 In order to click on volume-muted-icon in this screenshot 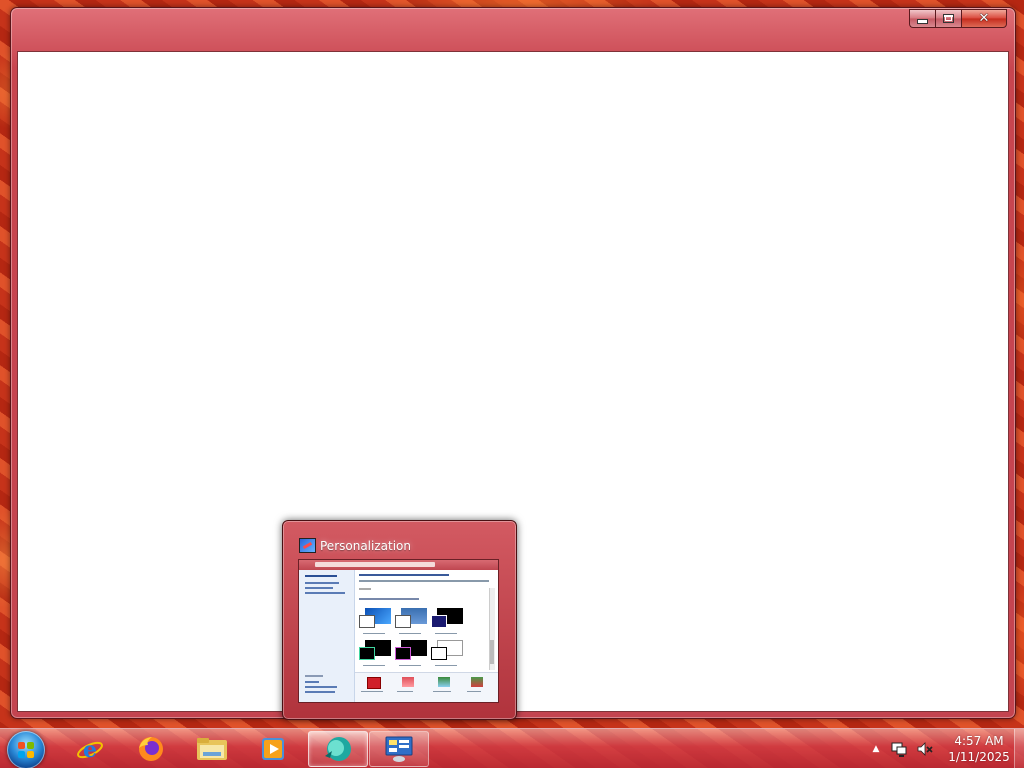, I will do `click(925, 749)`.